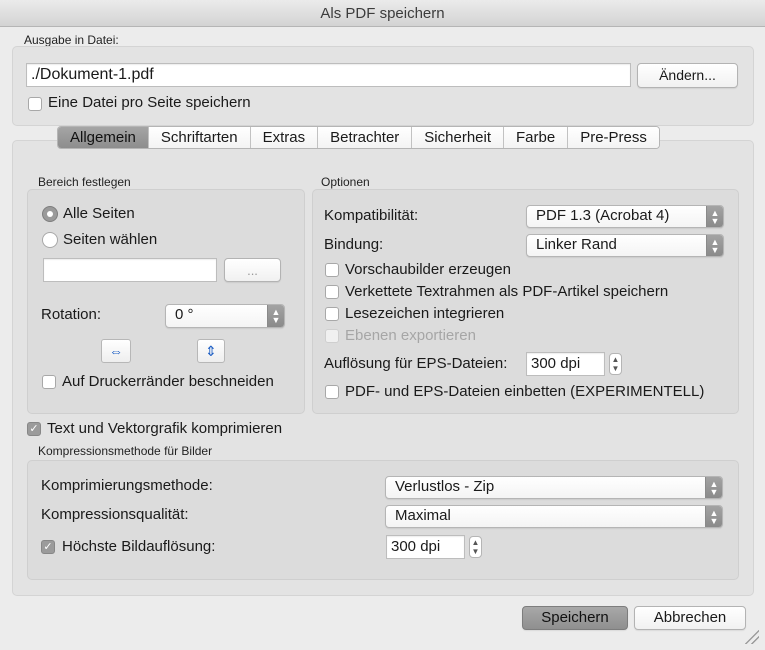  I want to click on compat-value: PDF 1.3 (Acrobat 4), so click(603, 215).